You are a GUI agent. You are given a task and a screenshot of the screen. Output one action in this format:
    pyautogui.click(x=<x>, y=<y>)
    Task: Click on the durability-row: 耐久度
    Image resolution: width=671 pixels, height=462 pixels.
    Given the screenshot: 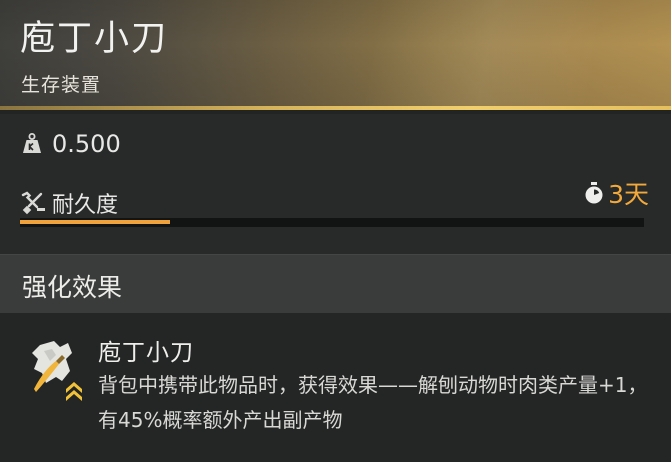 What is the action you would take?
    pyautogui.click(x=69, y=203)
    